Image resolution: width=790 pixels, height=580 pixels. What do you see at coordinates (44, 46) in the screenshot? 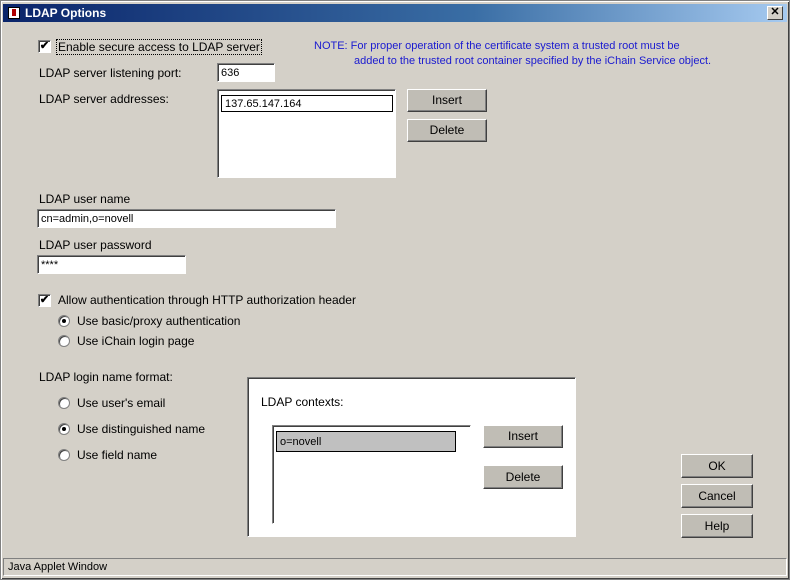
I see `secure-access-checkbox: ✔` at bounding box center [44, 46].